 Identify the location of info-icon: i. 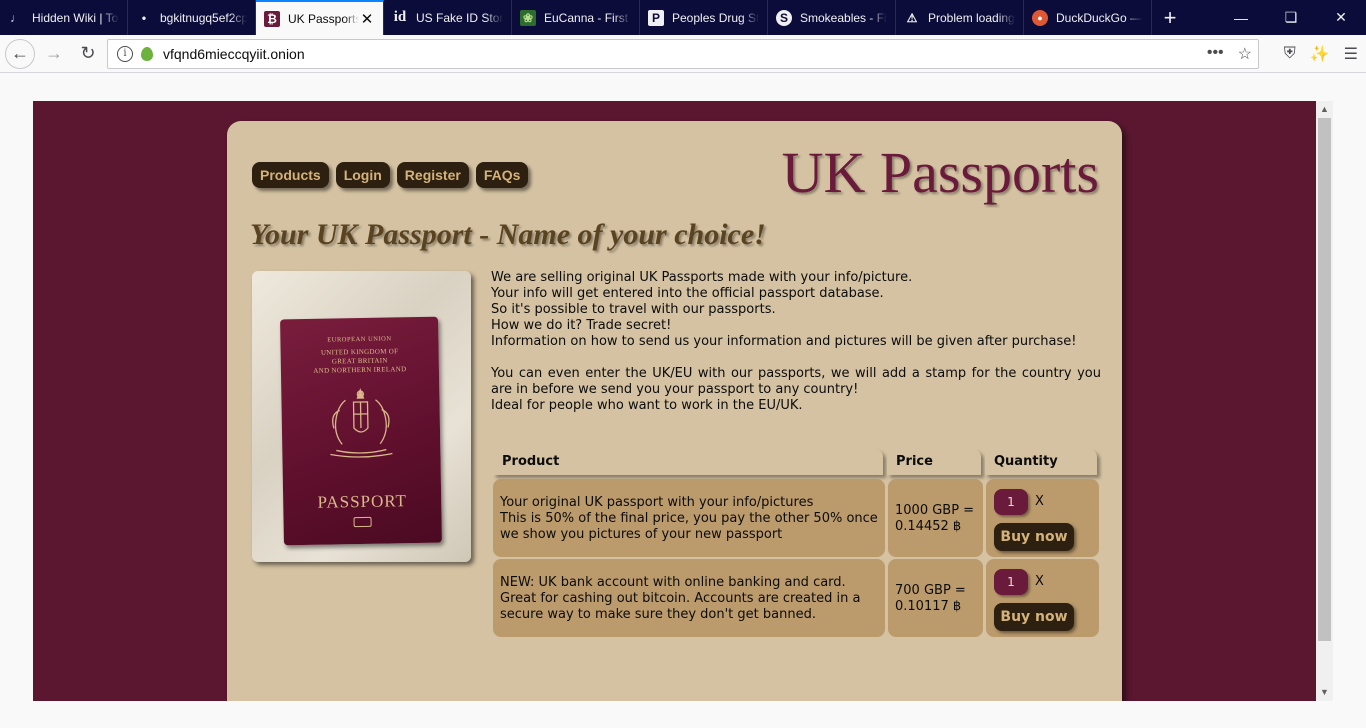
(125, 54).